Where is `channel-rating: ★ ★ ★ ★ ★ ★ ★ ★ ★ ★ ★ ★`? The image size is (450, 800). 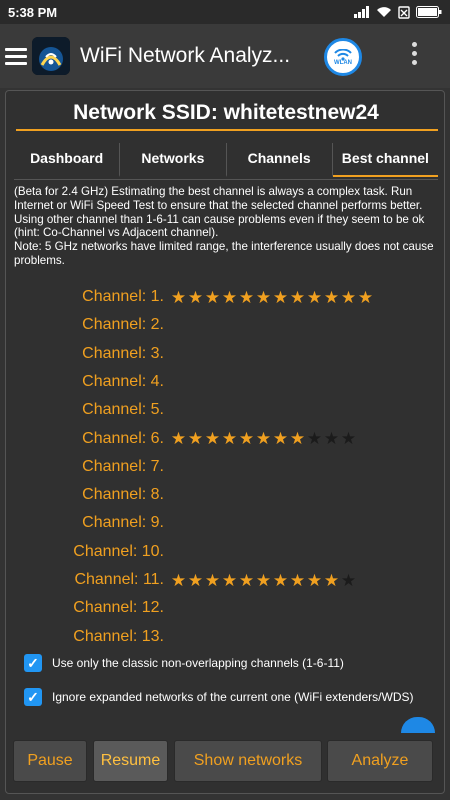
channel-rating: ★ ★ ★ ★ ★ ★ ★ ★ ★ ★ ★ ★ is located at coordinates (272, 297).